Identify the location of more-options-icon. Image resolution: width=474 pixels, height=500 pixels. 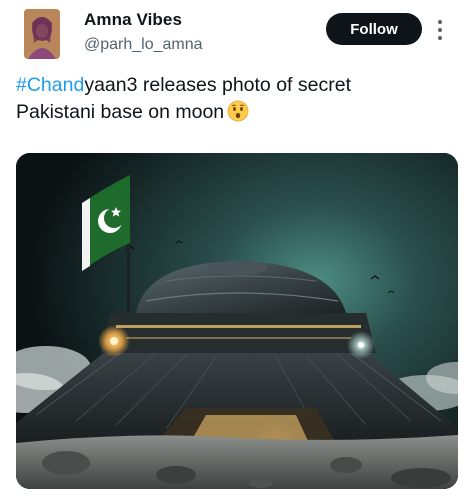
(440, 30).